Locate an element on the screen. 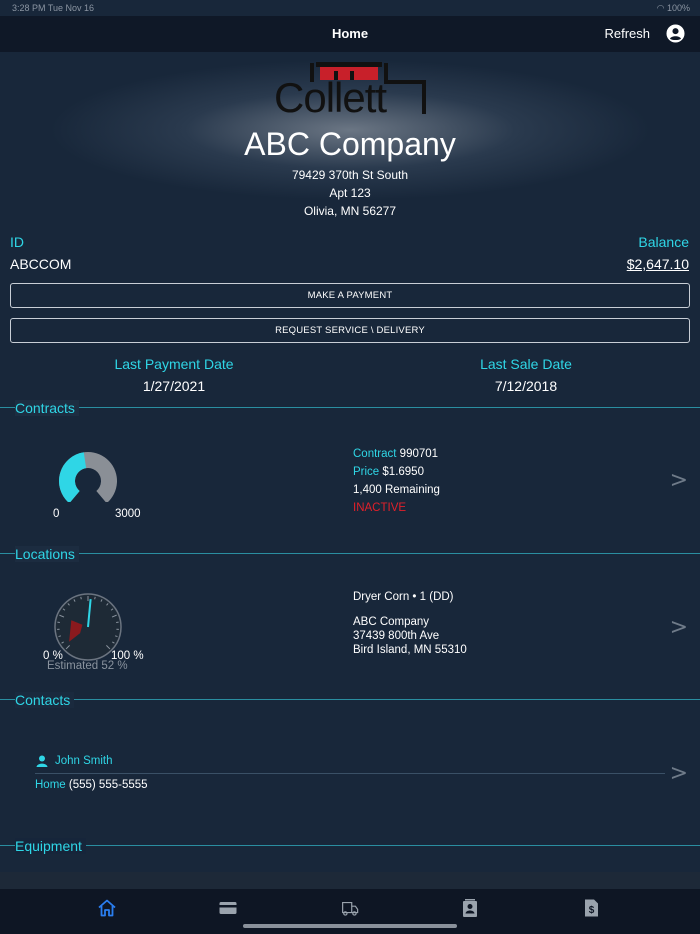  refresh-button: Refresh is located at coordinates (627, 33).